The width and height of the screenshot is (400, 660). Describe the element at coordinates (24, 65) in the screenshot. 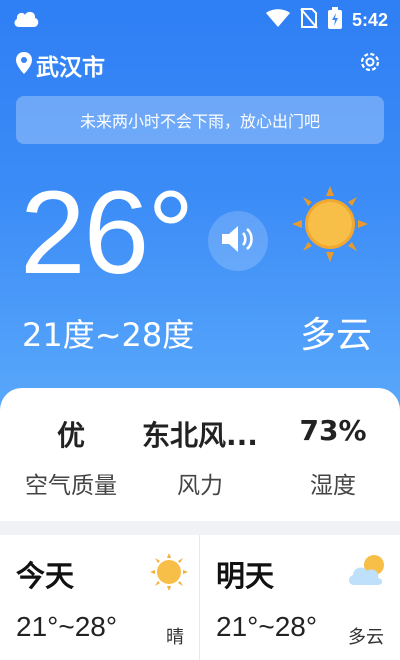

I see `location-pin-icon` at that location.